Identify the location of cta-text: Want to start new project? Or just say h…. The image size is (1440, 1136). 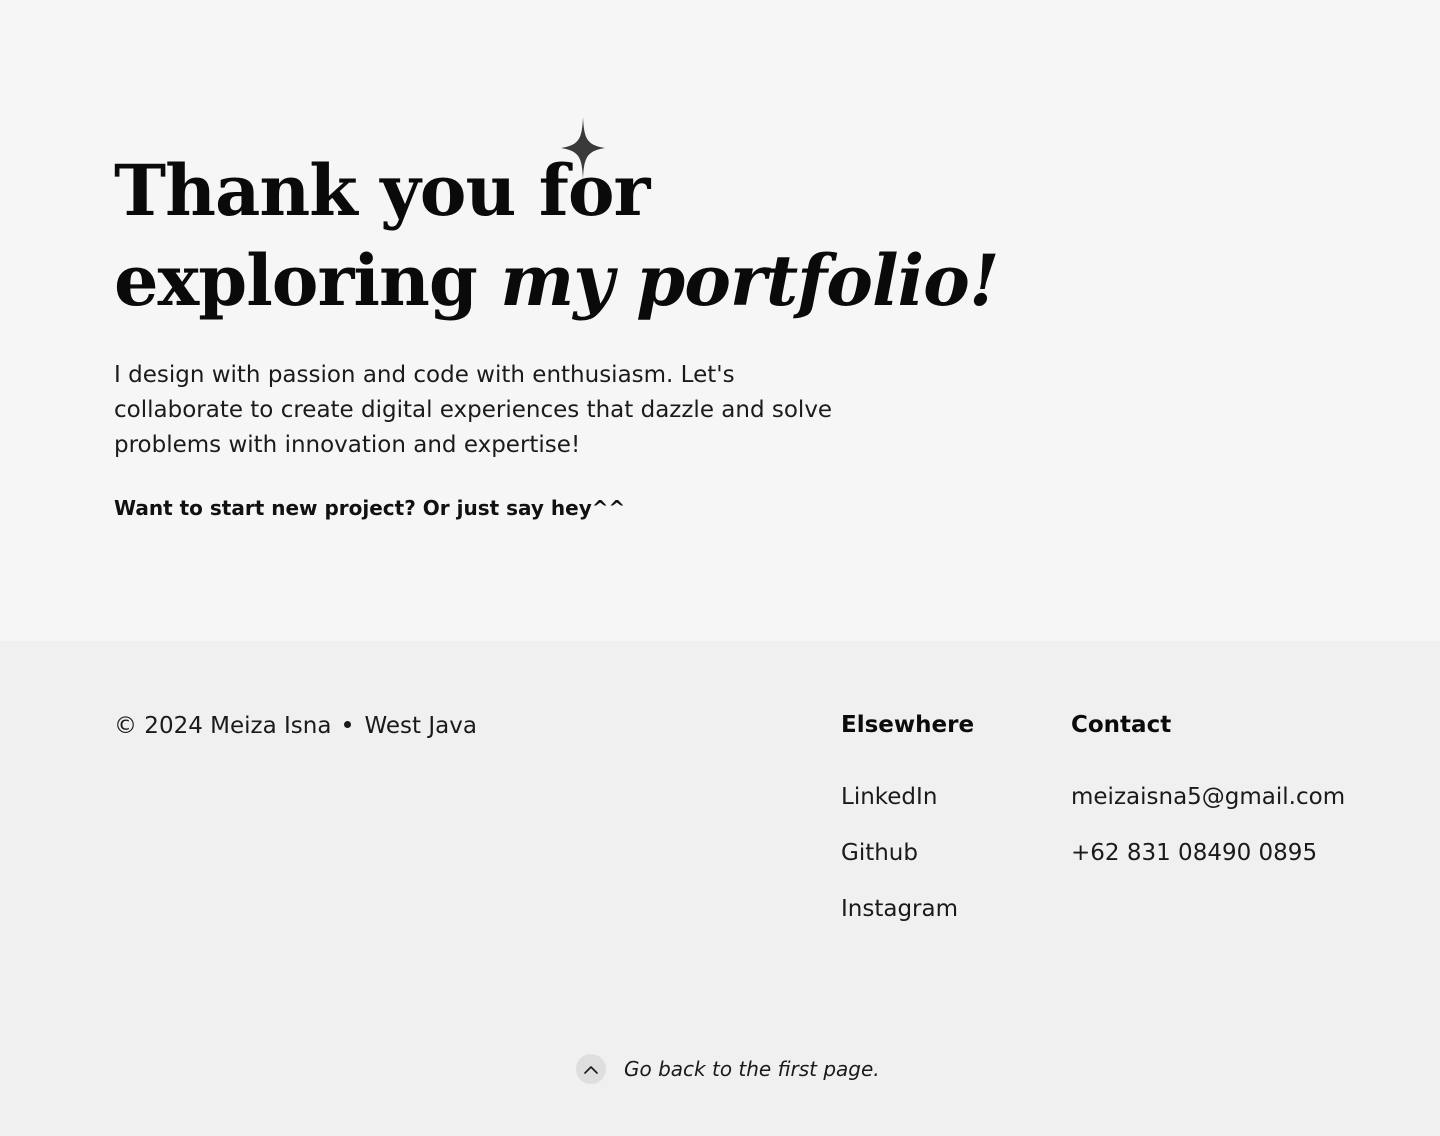
(370, 508).